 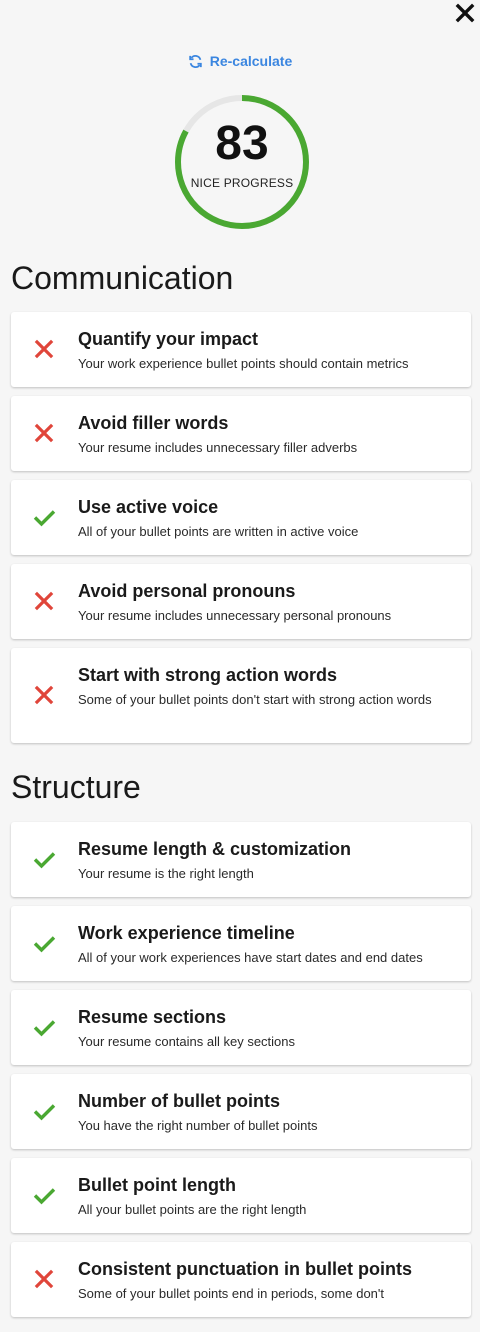 I want to click on check-item-title: Avoid filler words, so click(x=153, y=423).